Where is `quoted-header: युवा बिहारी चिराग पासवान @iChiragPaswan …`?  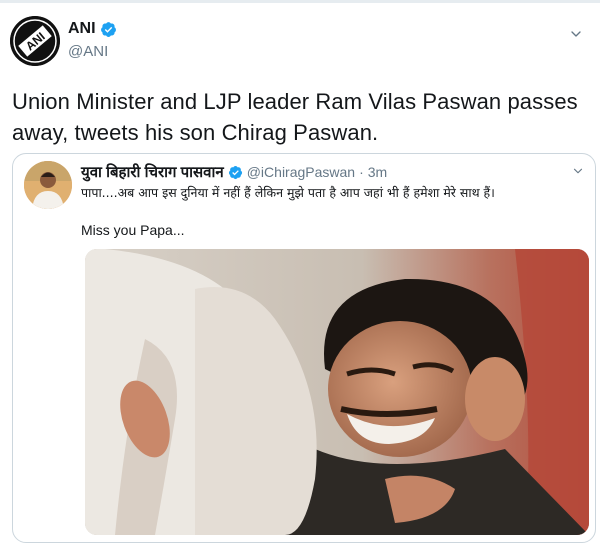
quoted-header: युवा बिहारी चिराग पासवान @iChiragPaswan … is located at coordinates (234, 172).